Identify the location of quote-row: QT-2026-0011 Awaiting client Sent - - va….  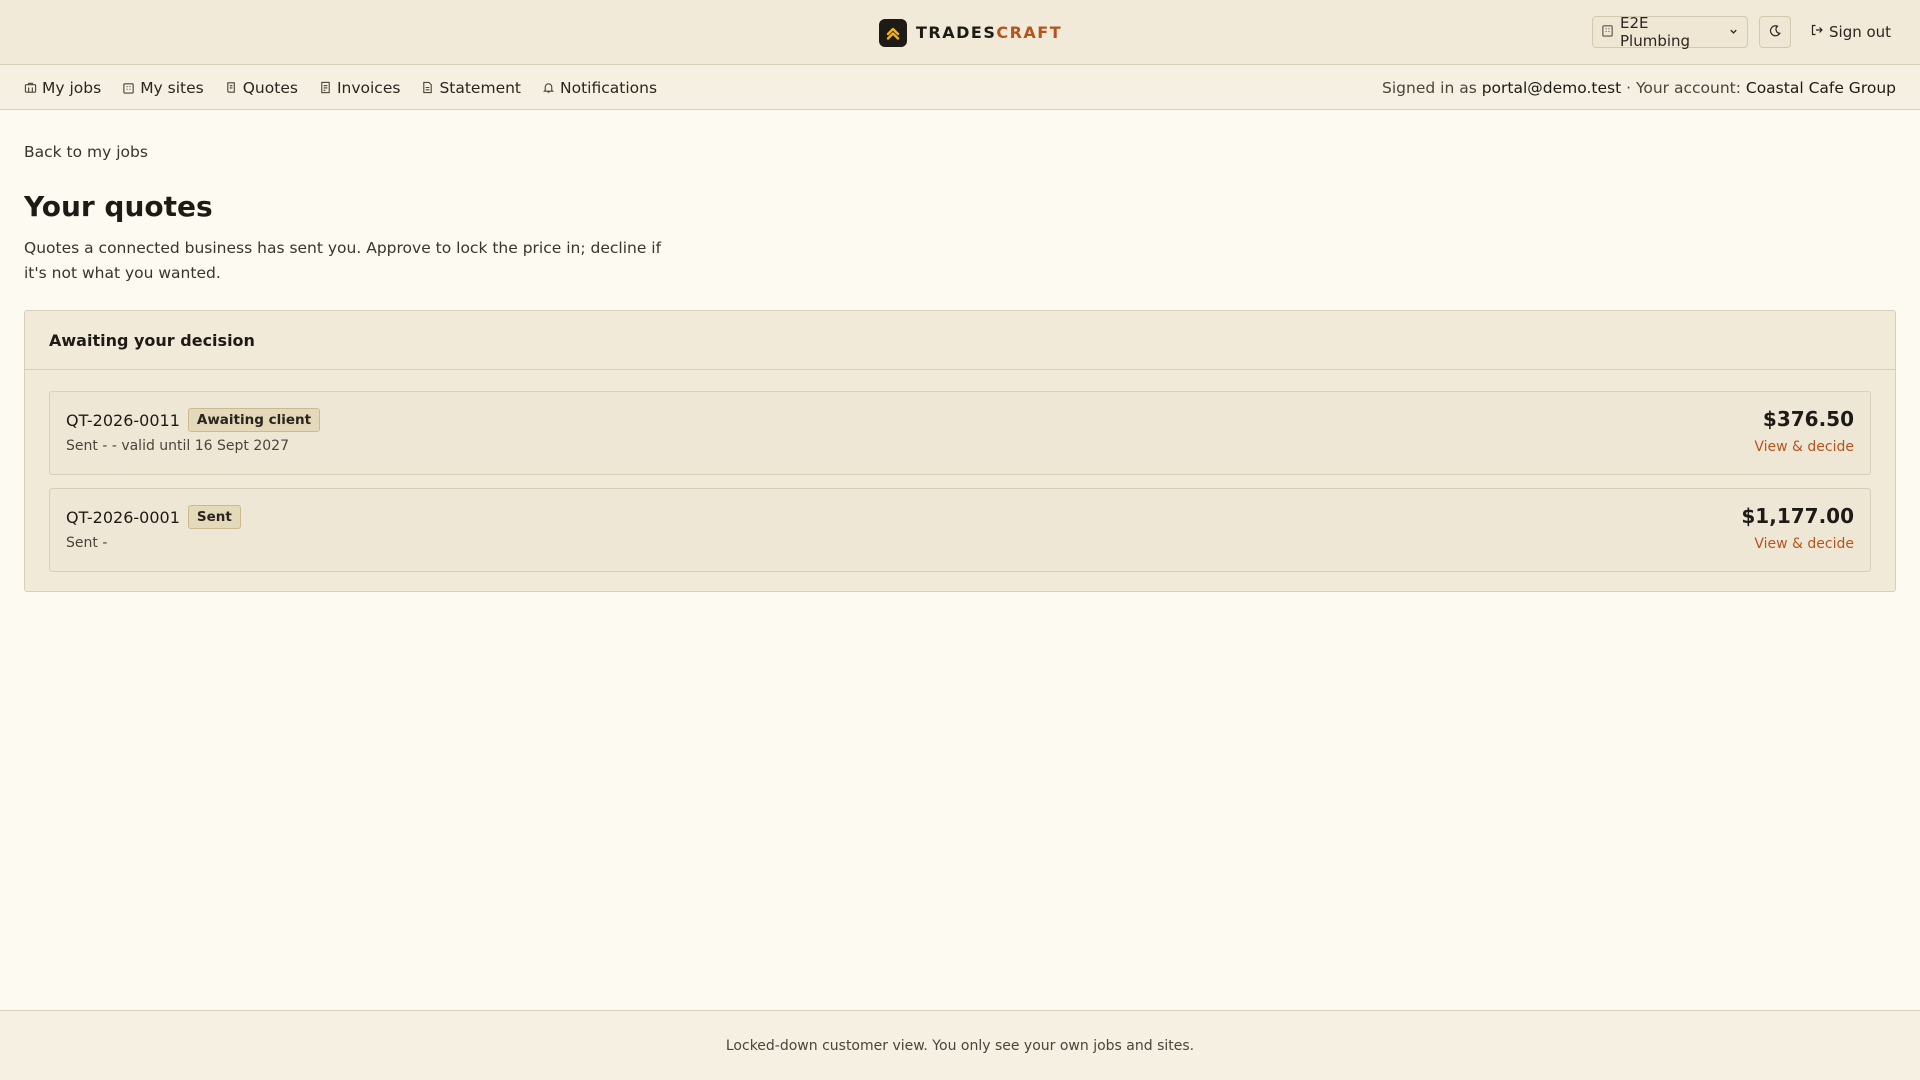
(960, 433).